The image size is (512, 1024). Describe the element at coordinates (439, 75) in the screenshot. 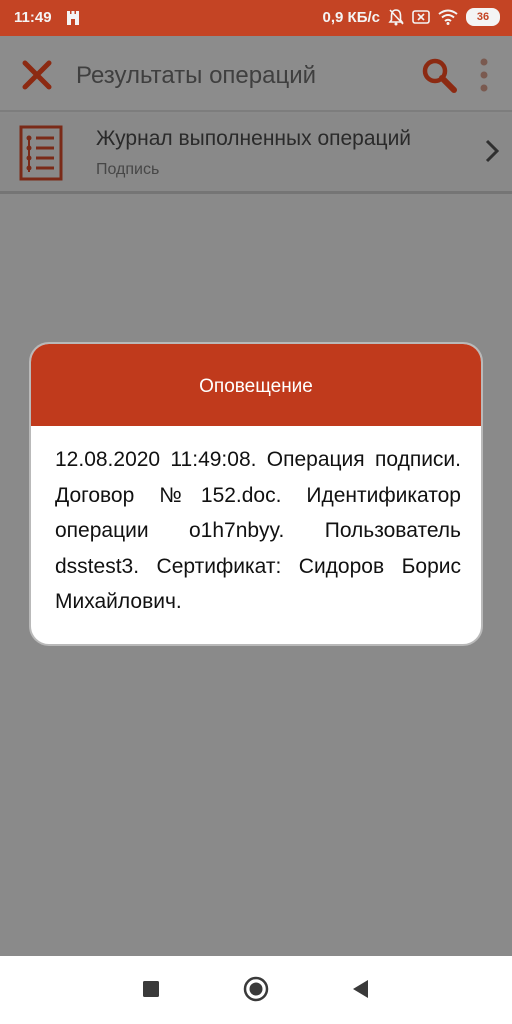

I see `search-icon` at that location.